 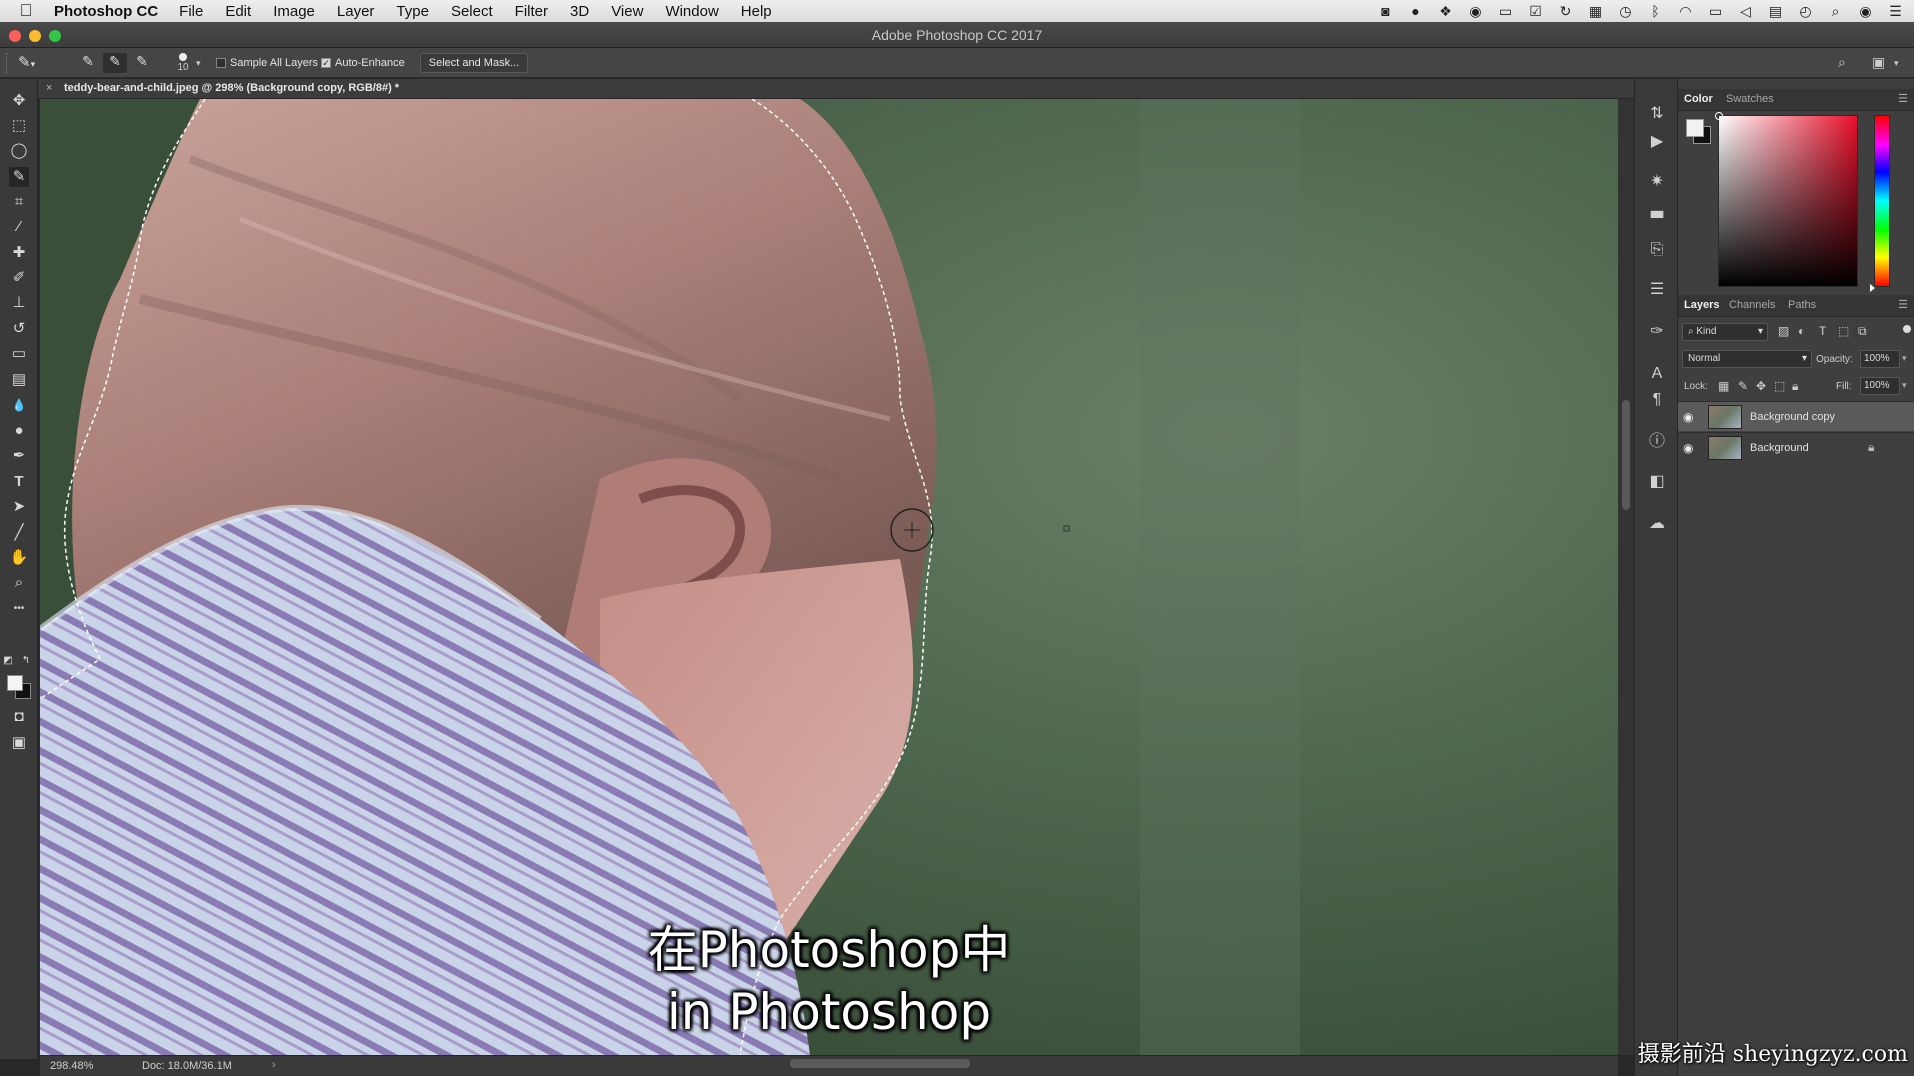 I want to click on new-selection-button: ✎, so click(x=88, y=63).